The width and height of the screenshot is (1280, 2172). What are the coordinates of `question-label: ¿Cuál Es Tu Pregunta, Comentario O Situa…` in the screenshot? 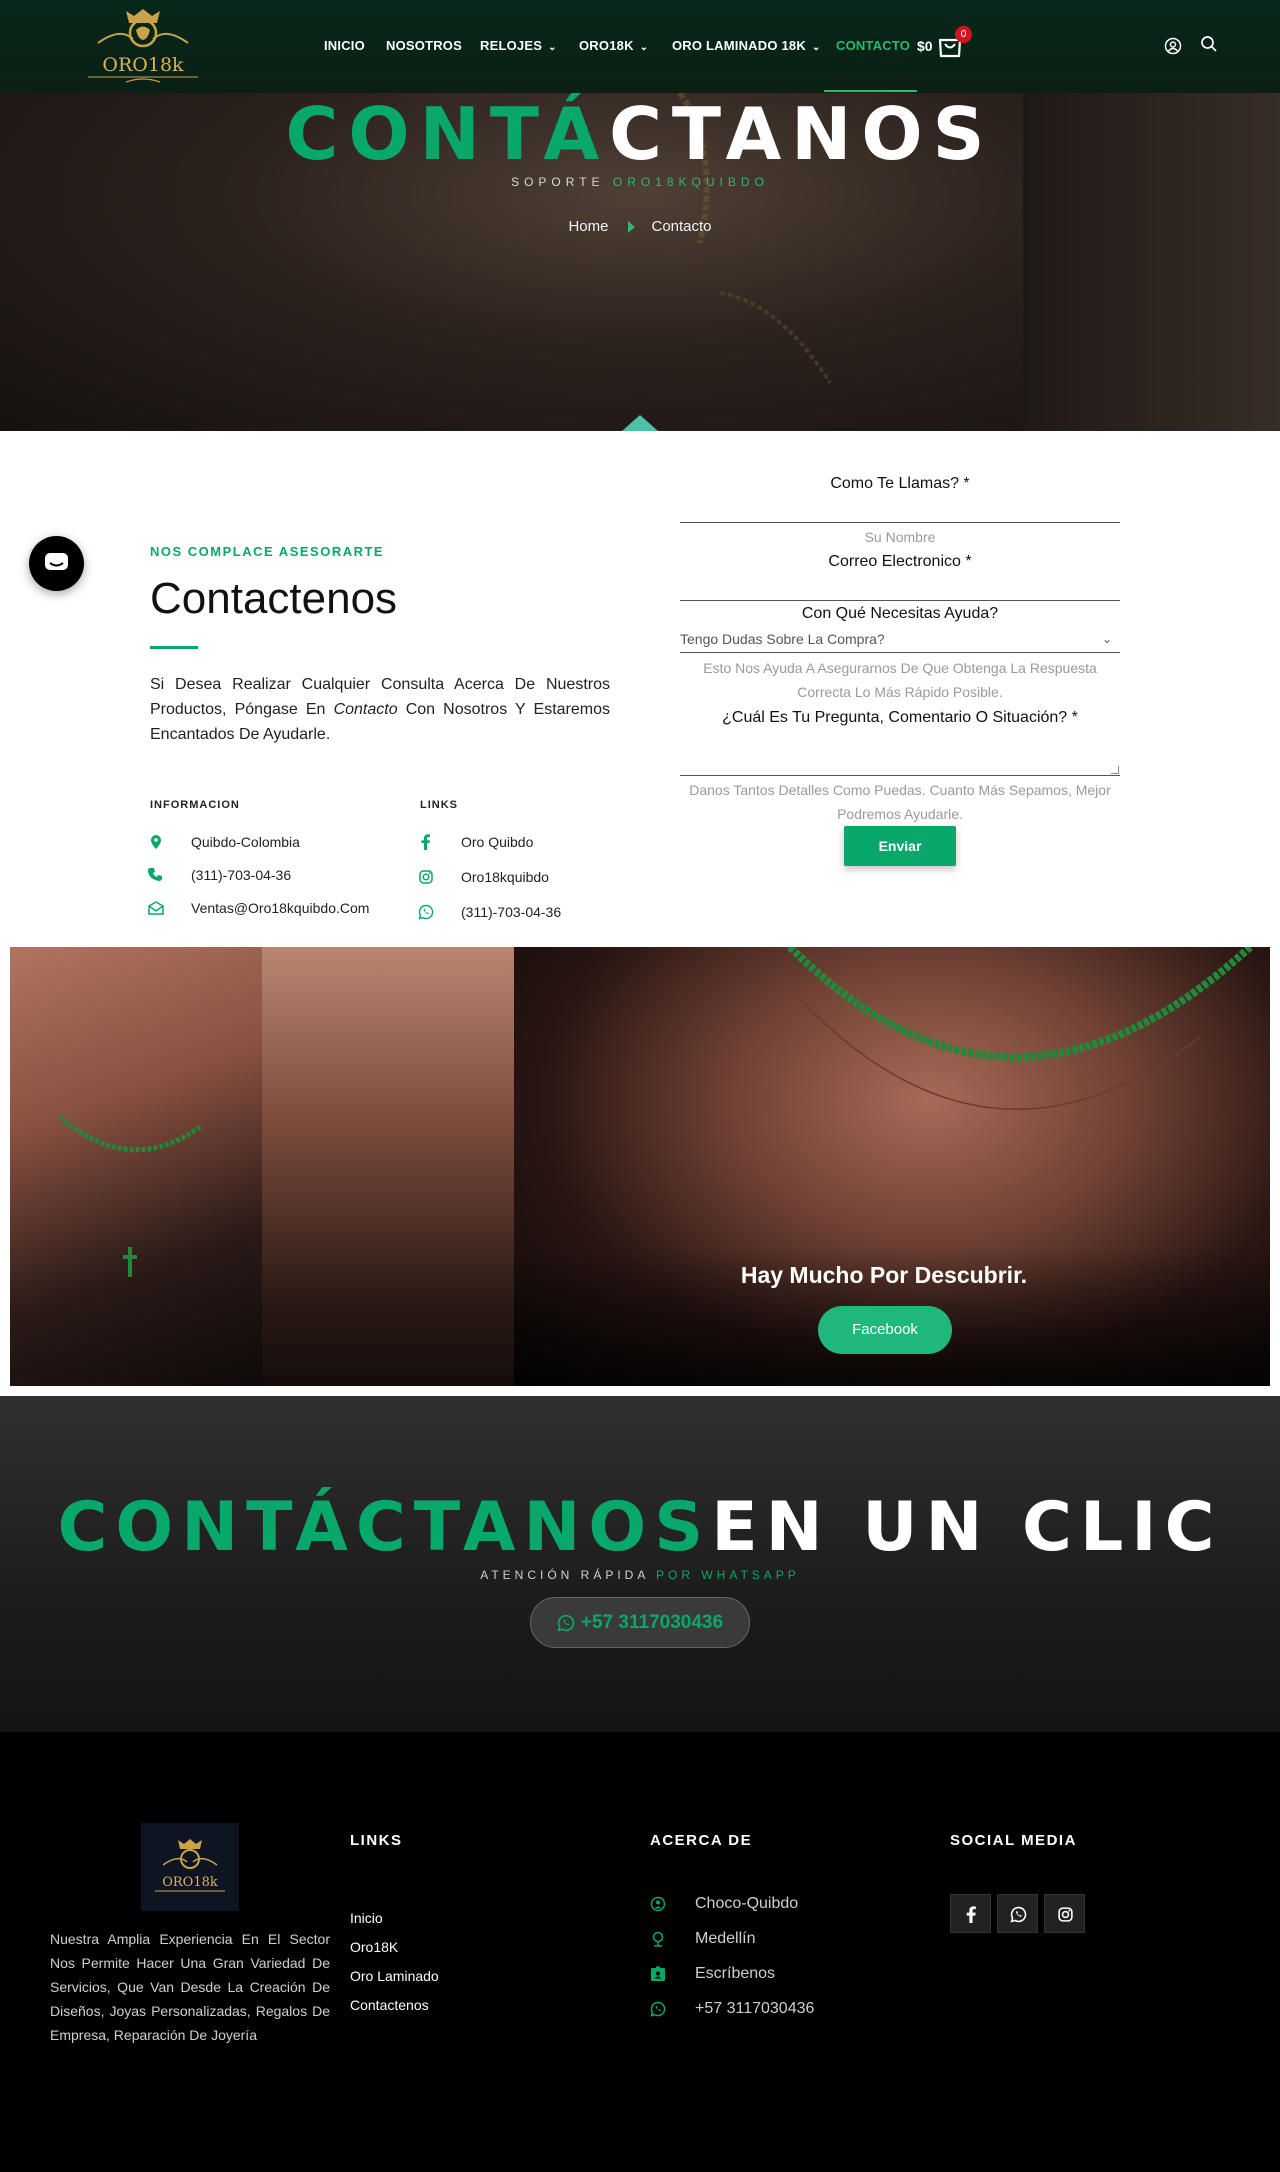 It's located at (900, 717).